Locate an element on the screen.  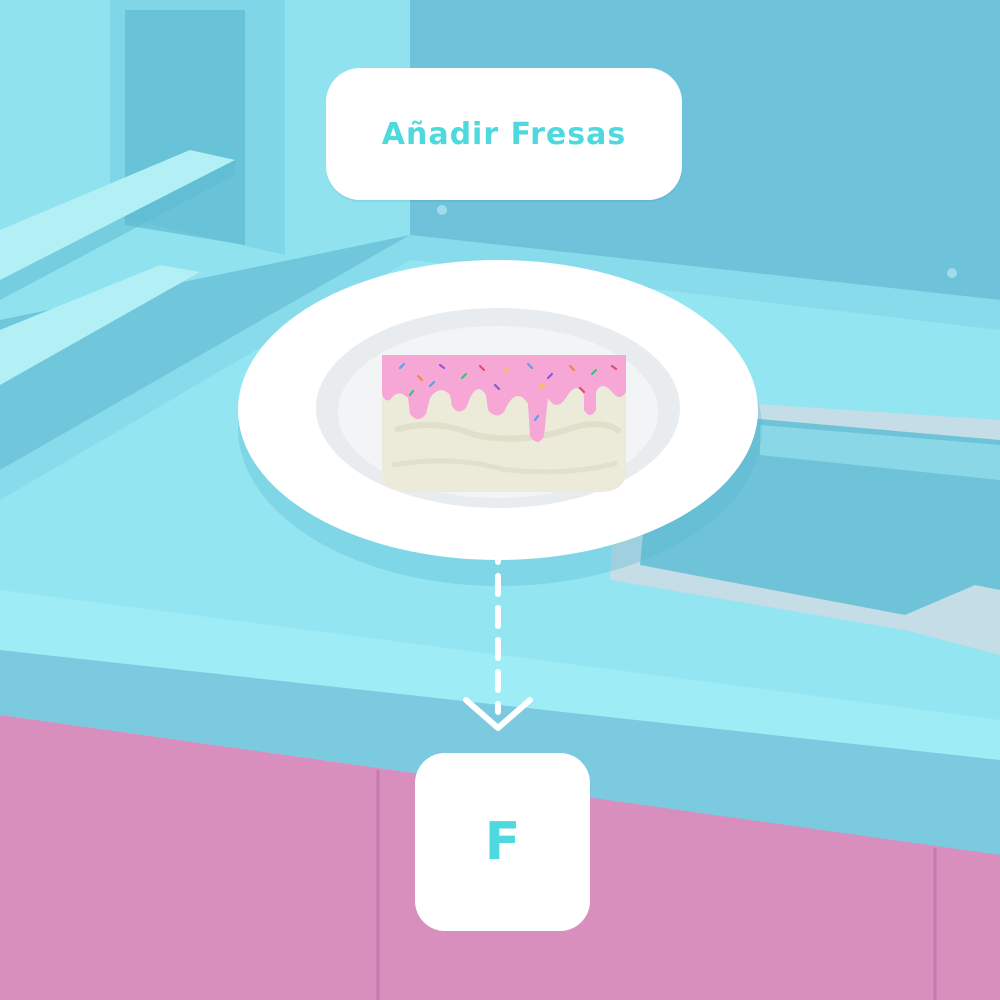
key-prompt-label: F is located at coordinates (502, 842).